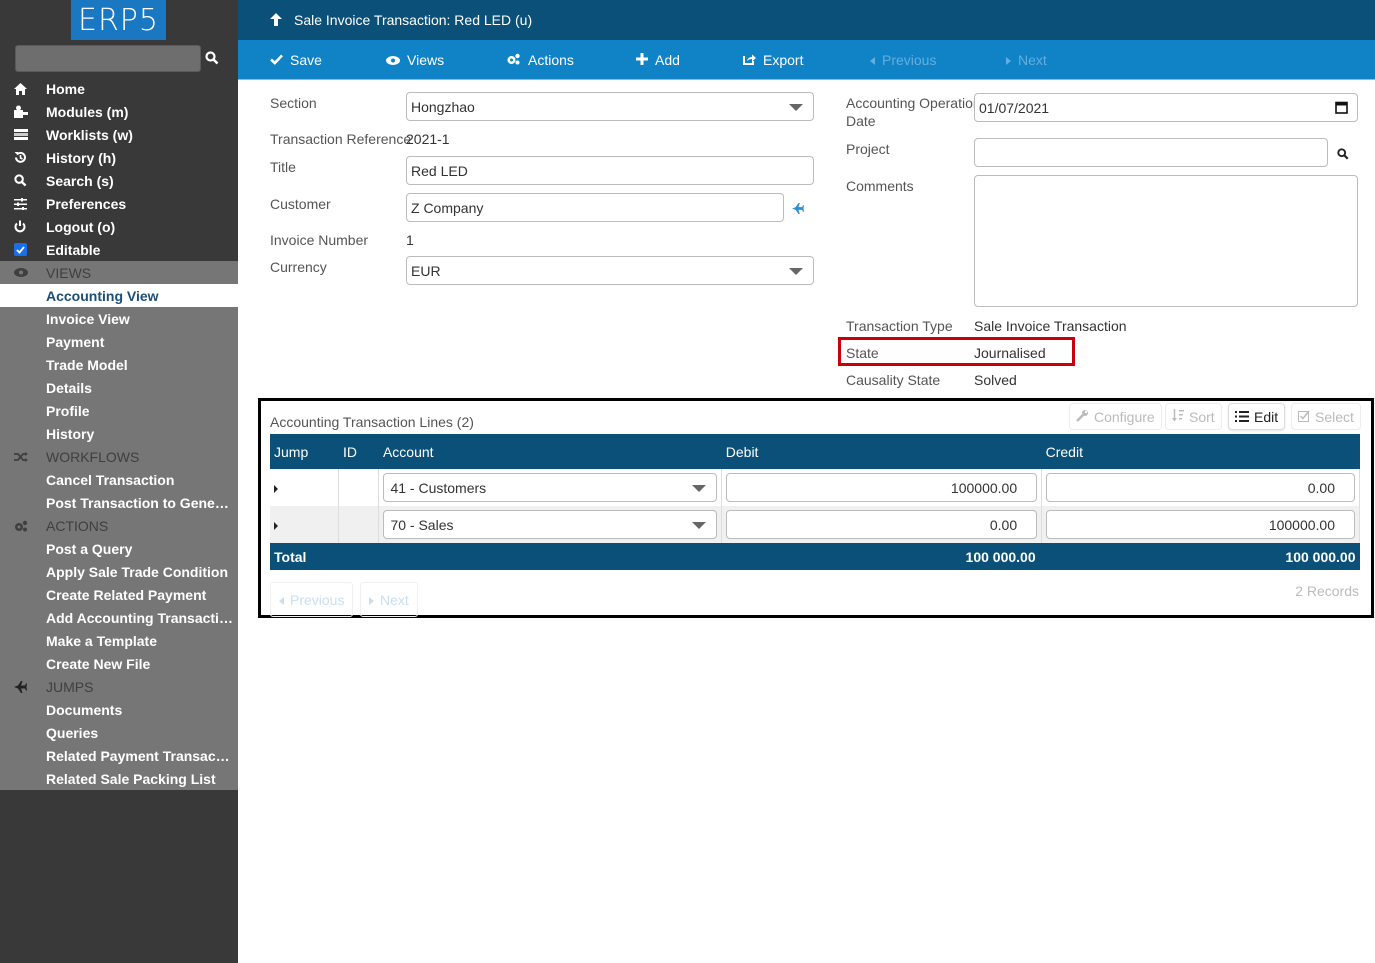  I want to click on export-icon, so click(749, 60).